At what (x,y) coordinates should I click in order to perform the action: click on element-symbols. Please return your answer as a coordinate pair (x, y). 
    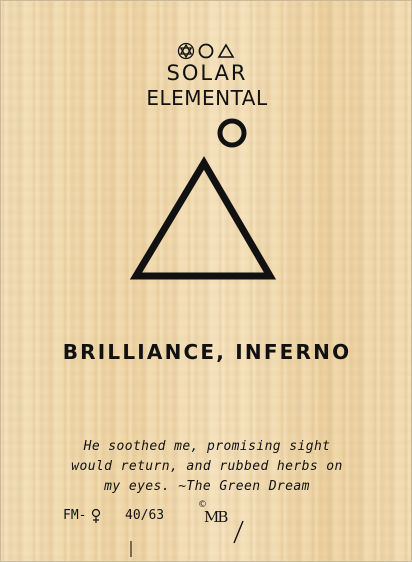
    Looking at the image, I should click on (206, 51).